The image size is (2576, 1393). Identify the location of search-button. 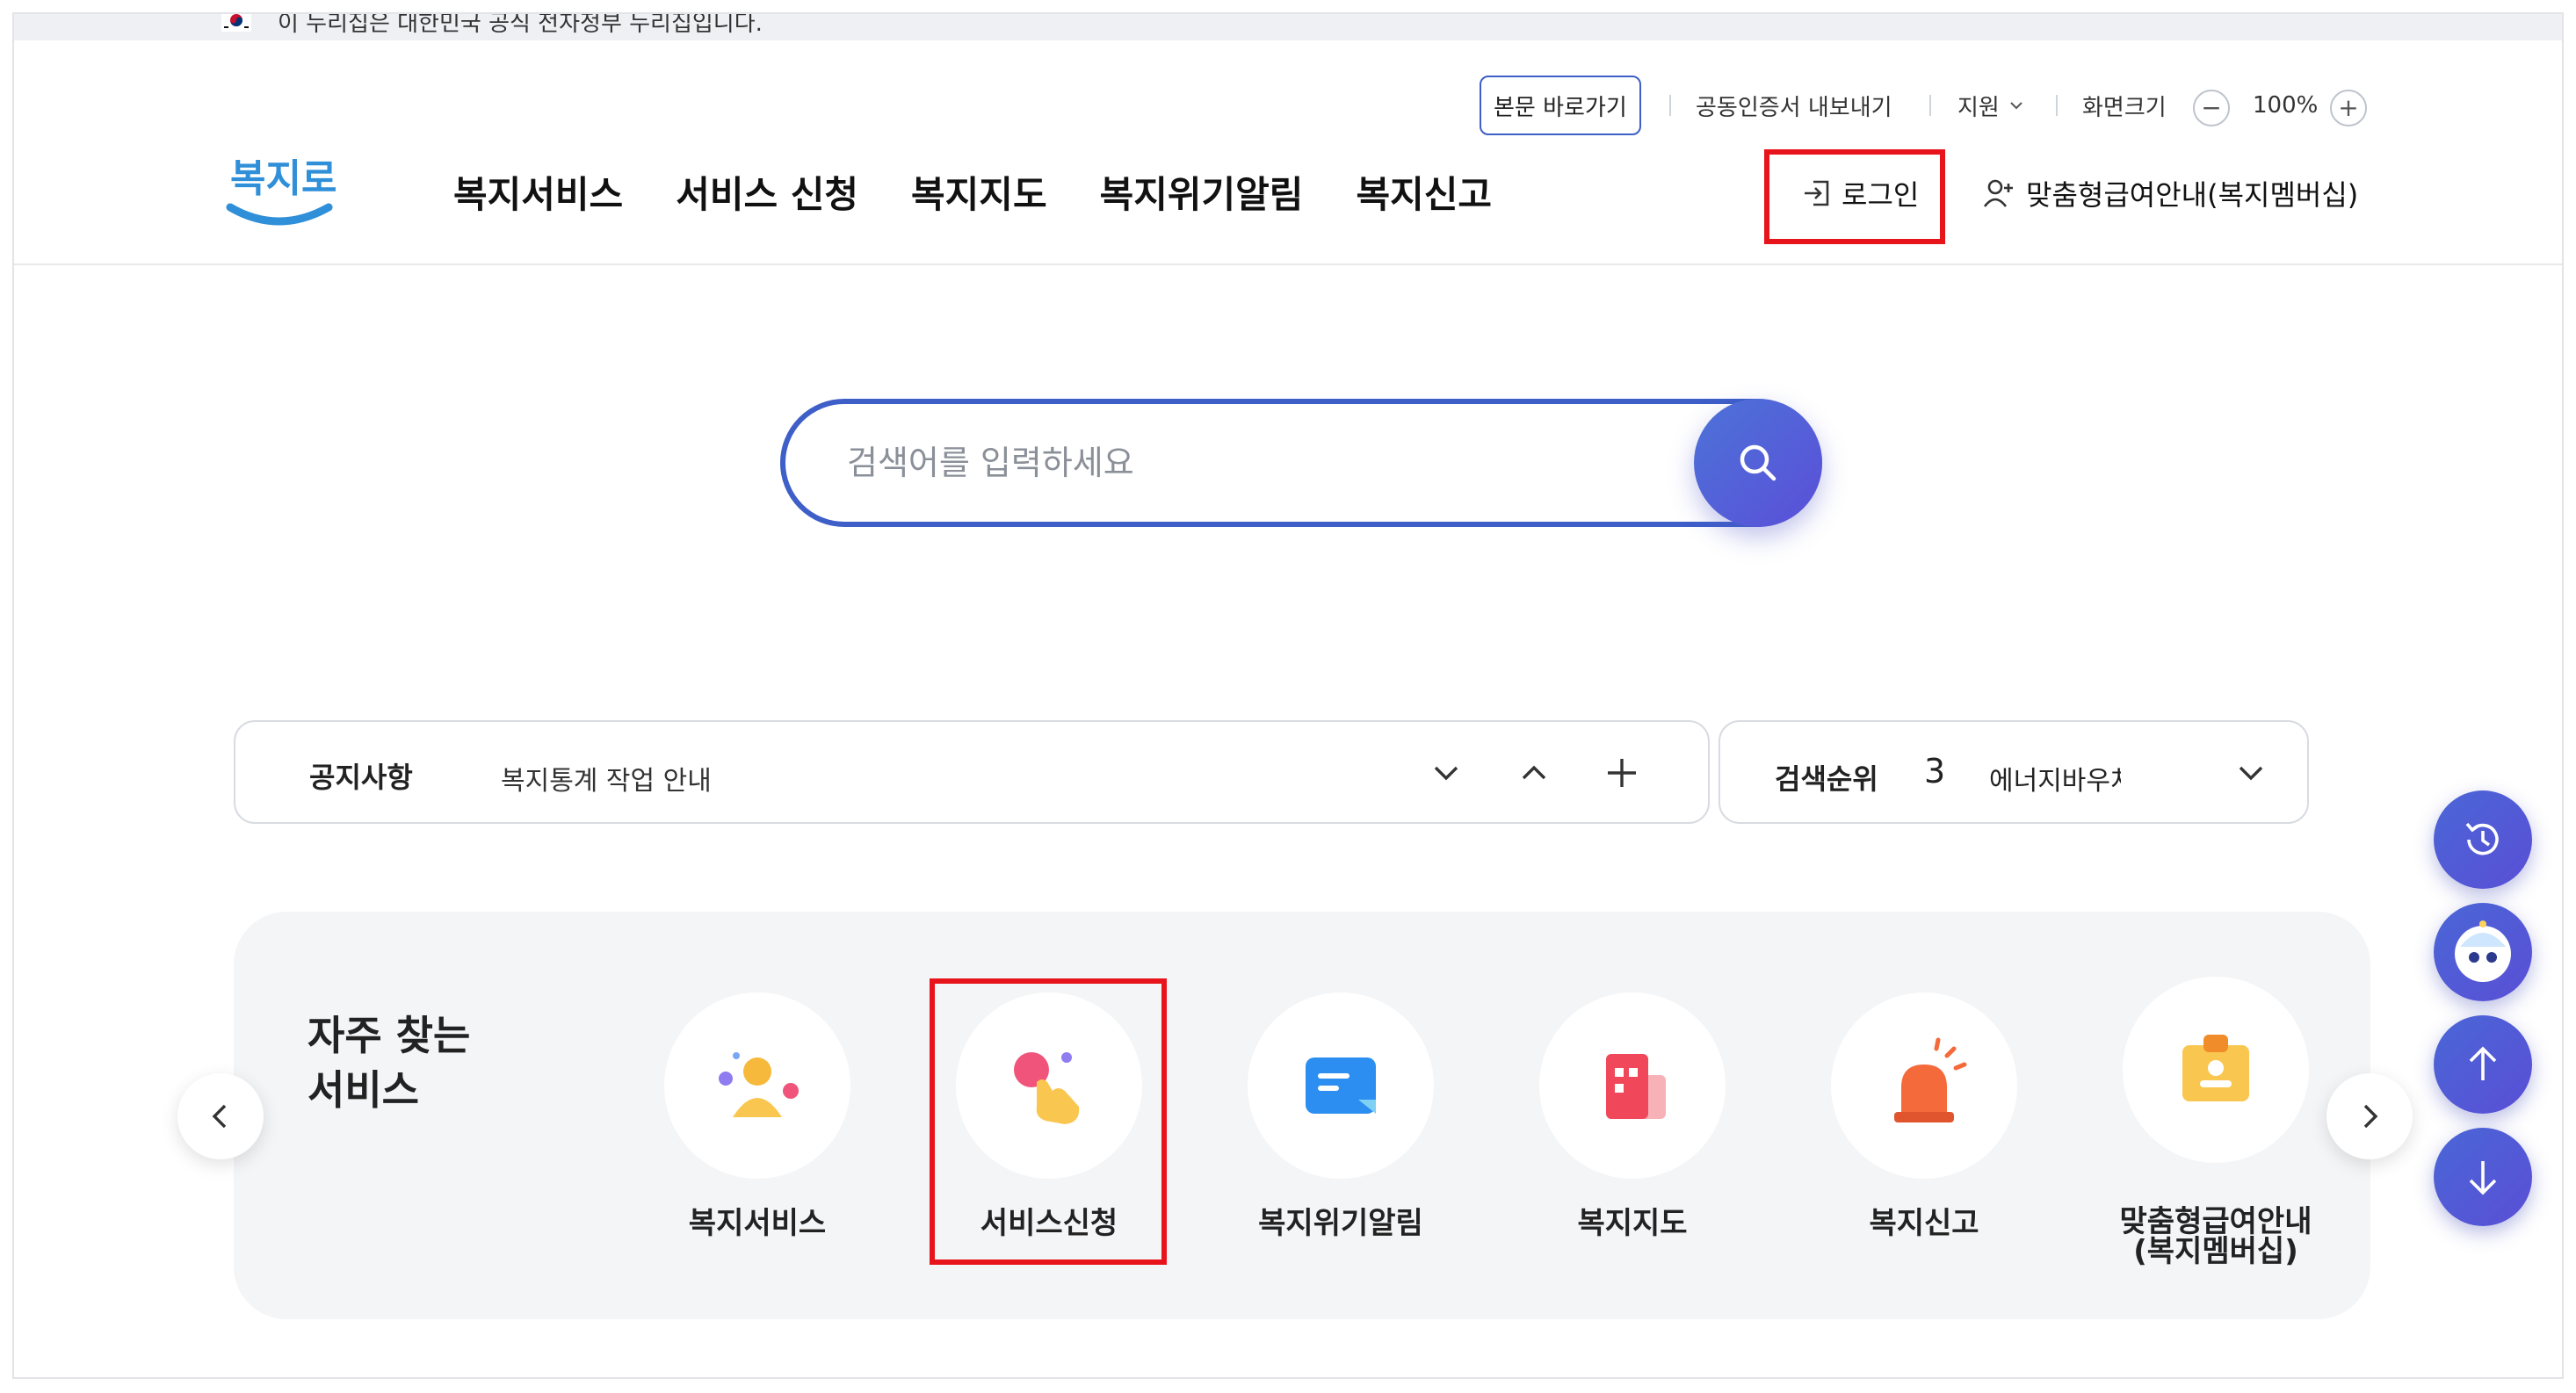
(1758, 463).